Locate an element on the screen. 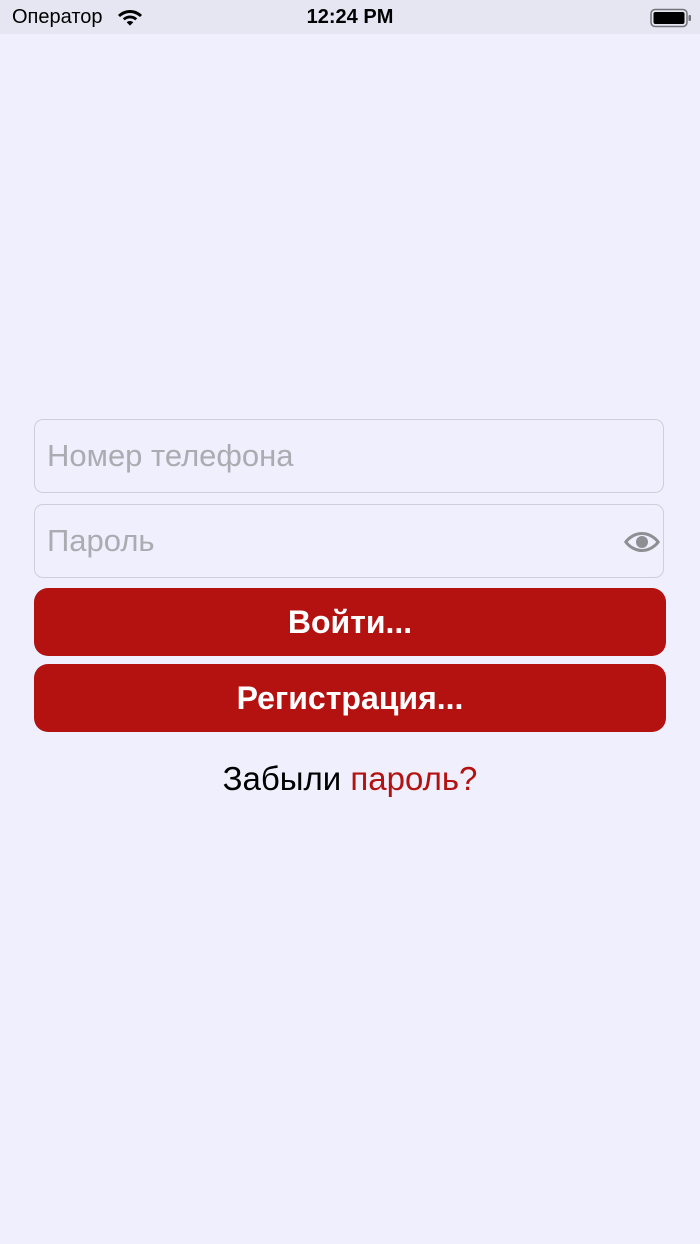  forgot-password-link: пароль? is located at coordinates (413, 778).